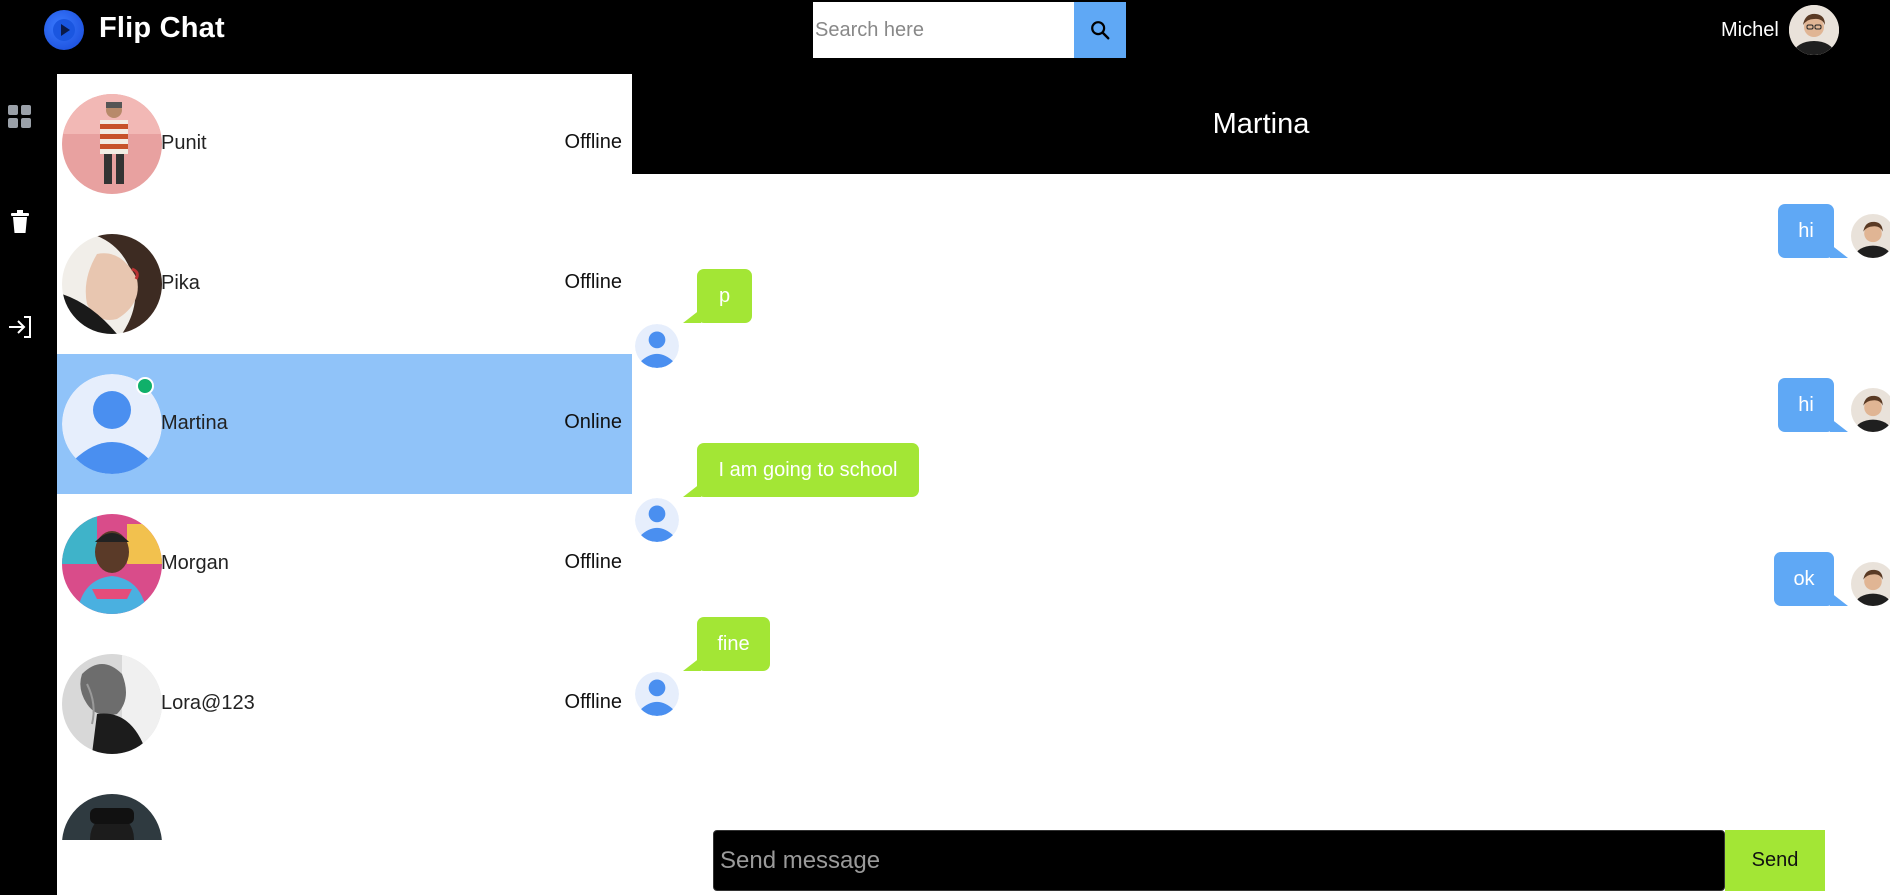  What do you see at coordinates (344, 564) in the screenshot?
I see `contact-item: Morgan Offline` at bounding box center [344, 564].